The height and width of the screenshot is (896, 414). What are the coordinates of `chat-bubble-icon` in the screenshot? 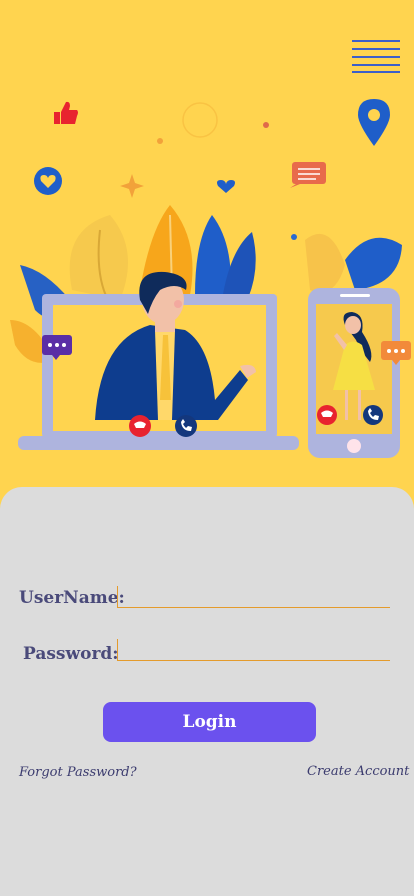 It's located at (308, 175).